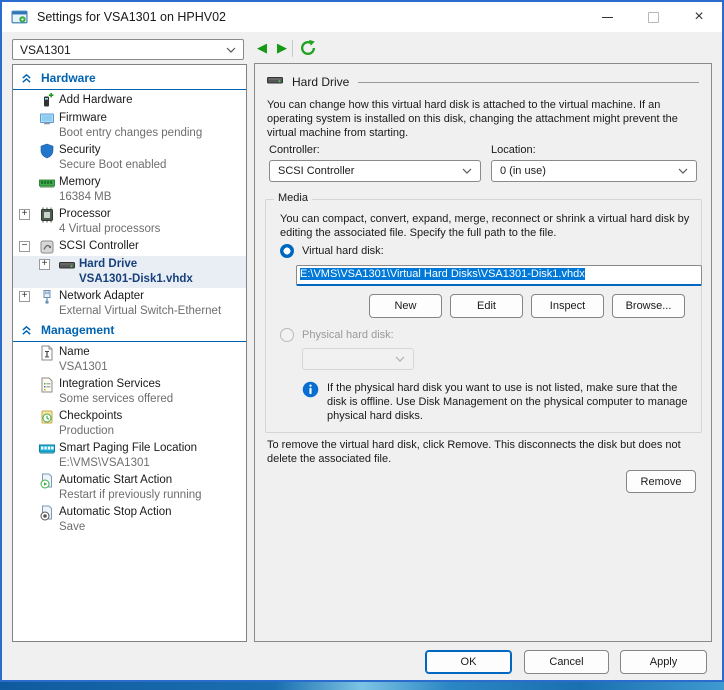  I want to click on add-hardware-icon, so click(47, 101).